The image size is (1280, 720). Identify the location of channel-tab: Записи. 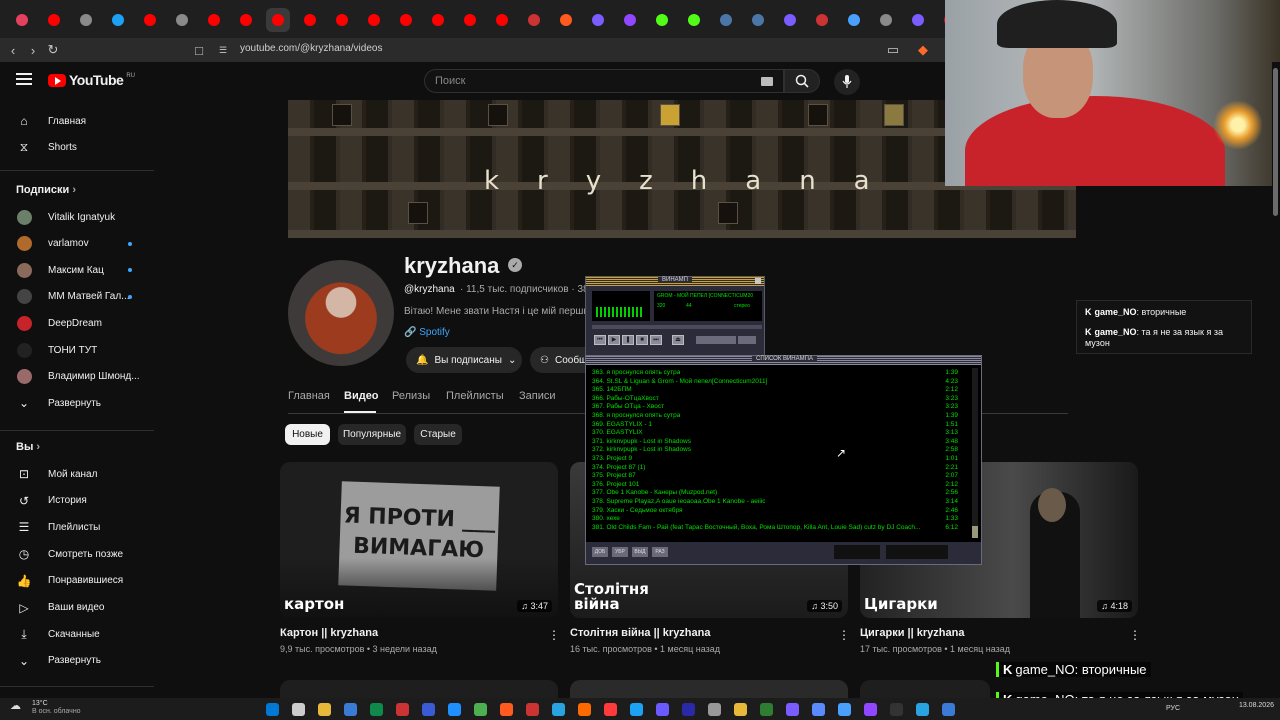
(537, 396).